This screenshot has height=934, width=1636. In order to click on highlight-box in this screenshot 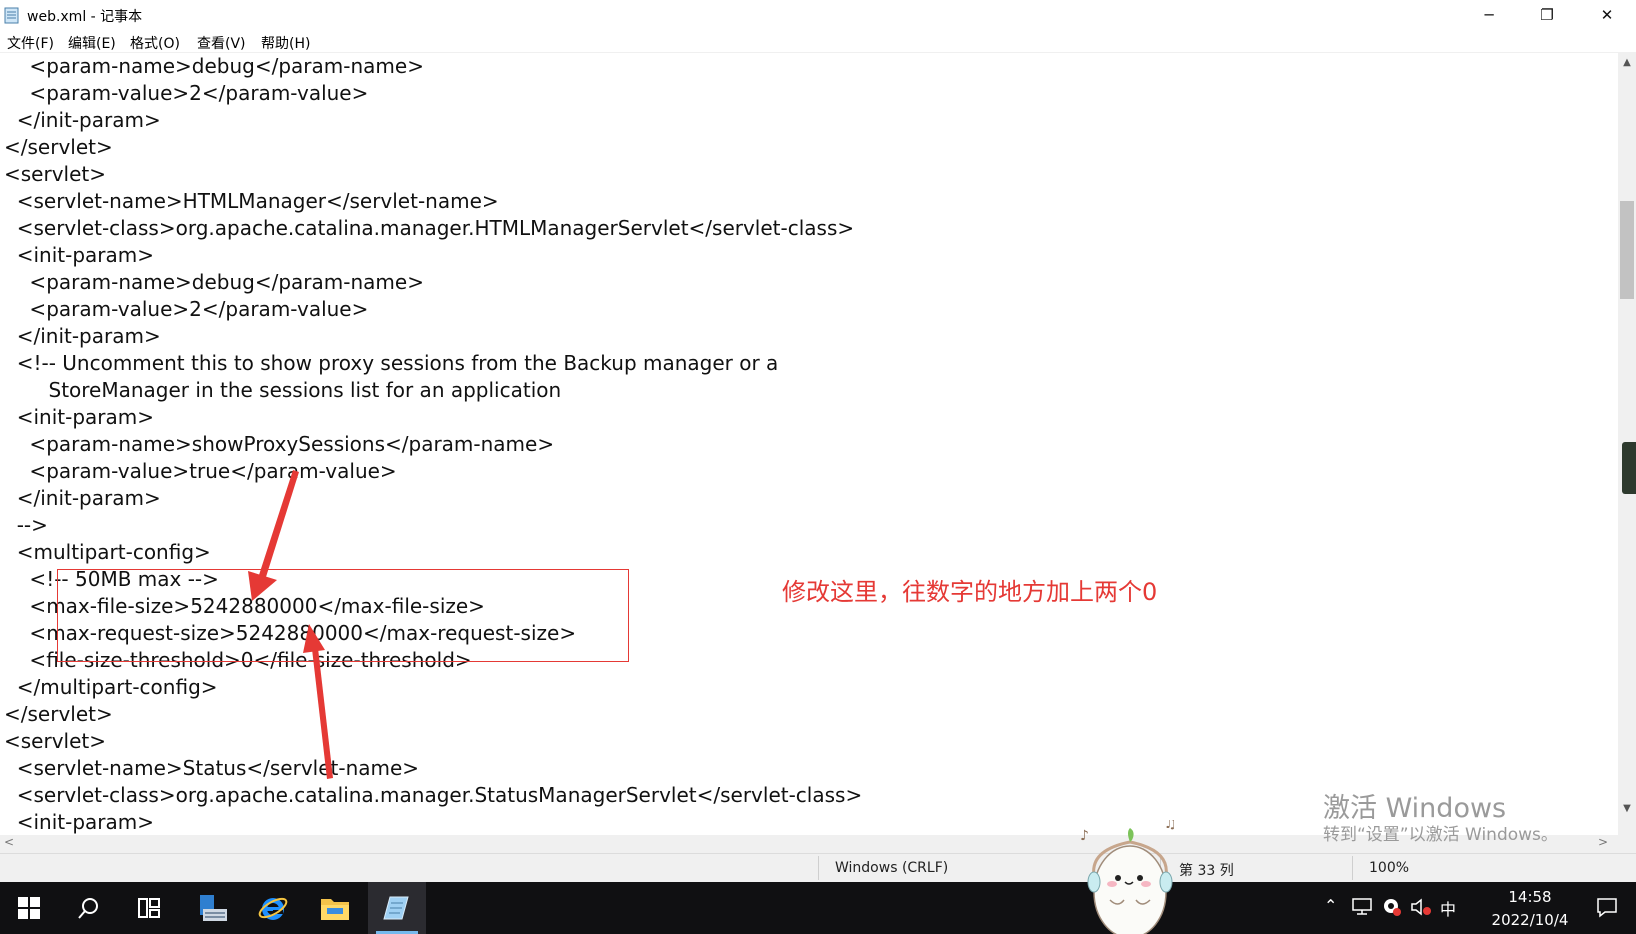, I will do `click(343, 615)`.